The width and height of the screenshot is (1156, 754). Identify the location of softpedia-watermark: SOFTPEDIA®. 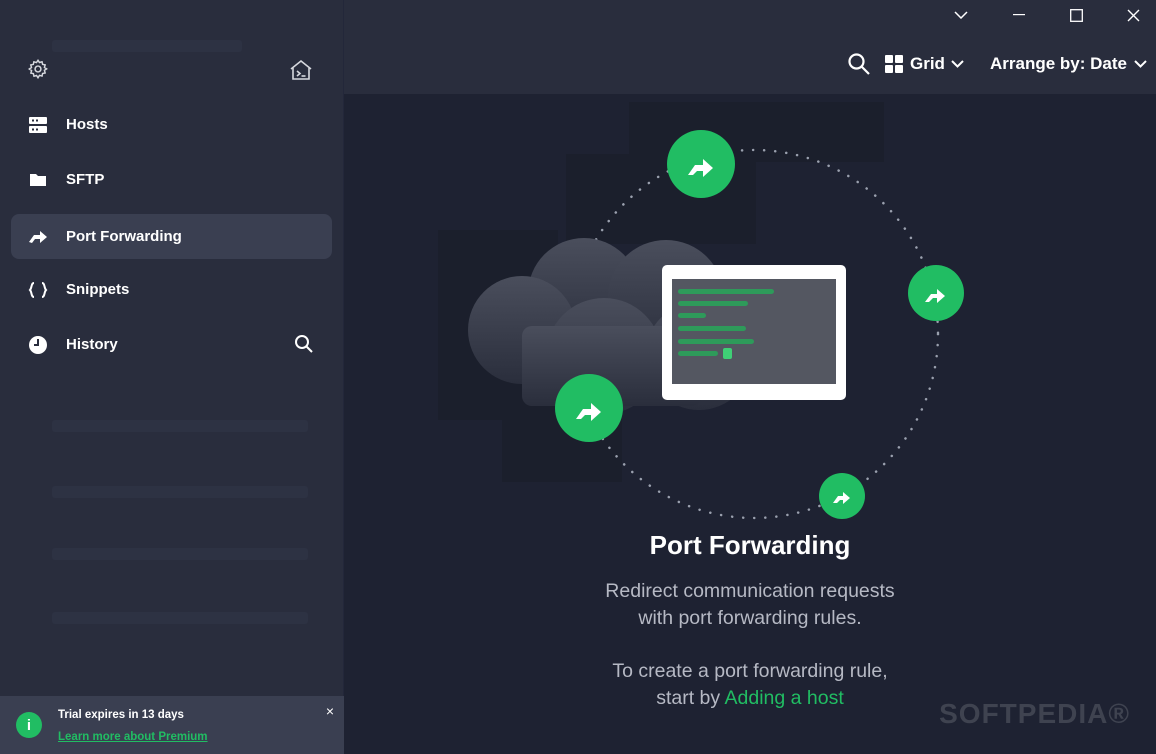
(1034, 713).